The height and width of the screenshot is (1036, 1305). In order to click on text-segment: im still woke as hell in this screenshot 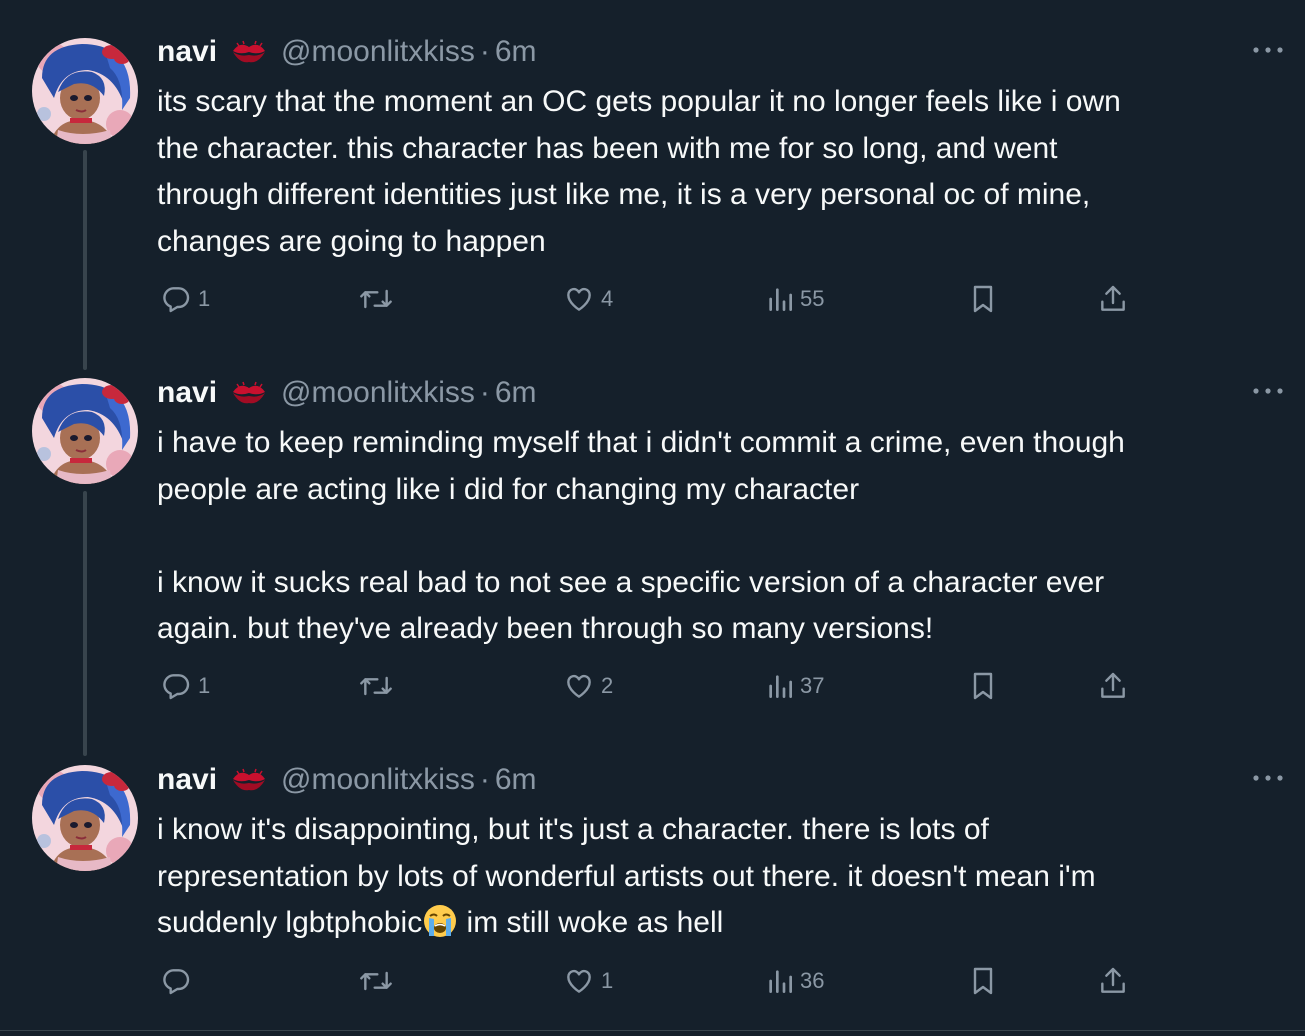, I will do `click(591, 922)`.